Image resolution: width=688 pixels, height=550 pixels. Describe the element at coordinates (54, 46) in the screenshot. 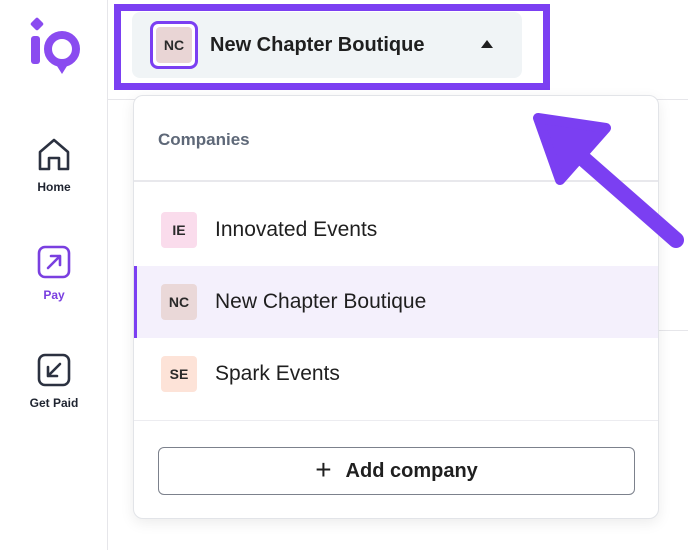

I see `io-logo` at that location.